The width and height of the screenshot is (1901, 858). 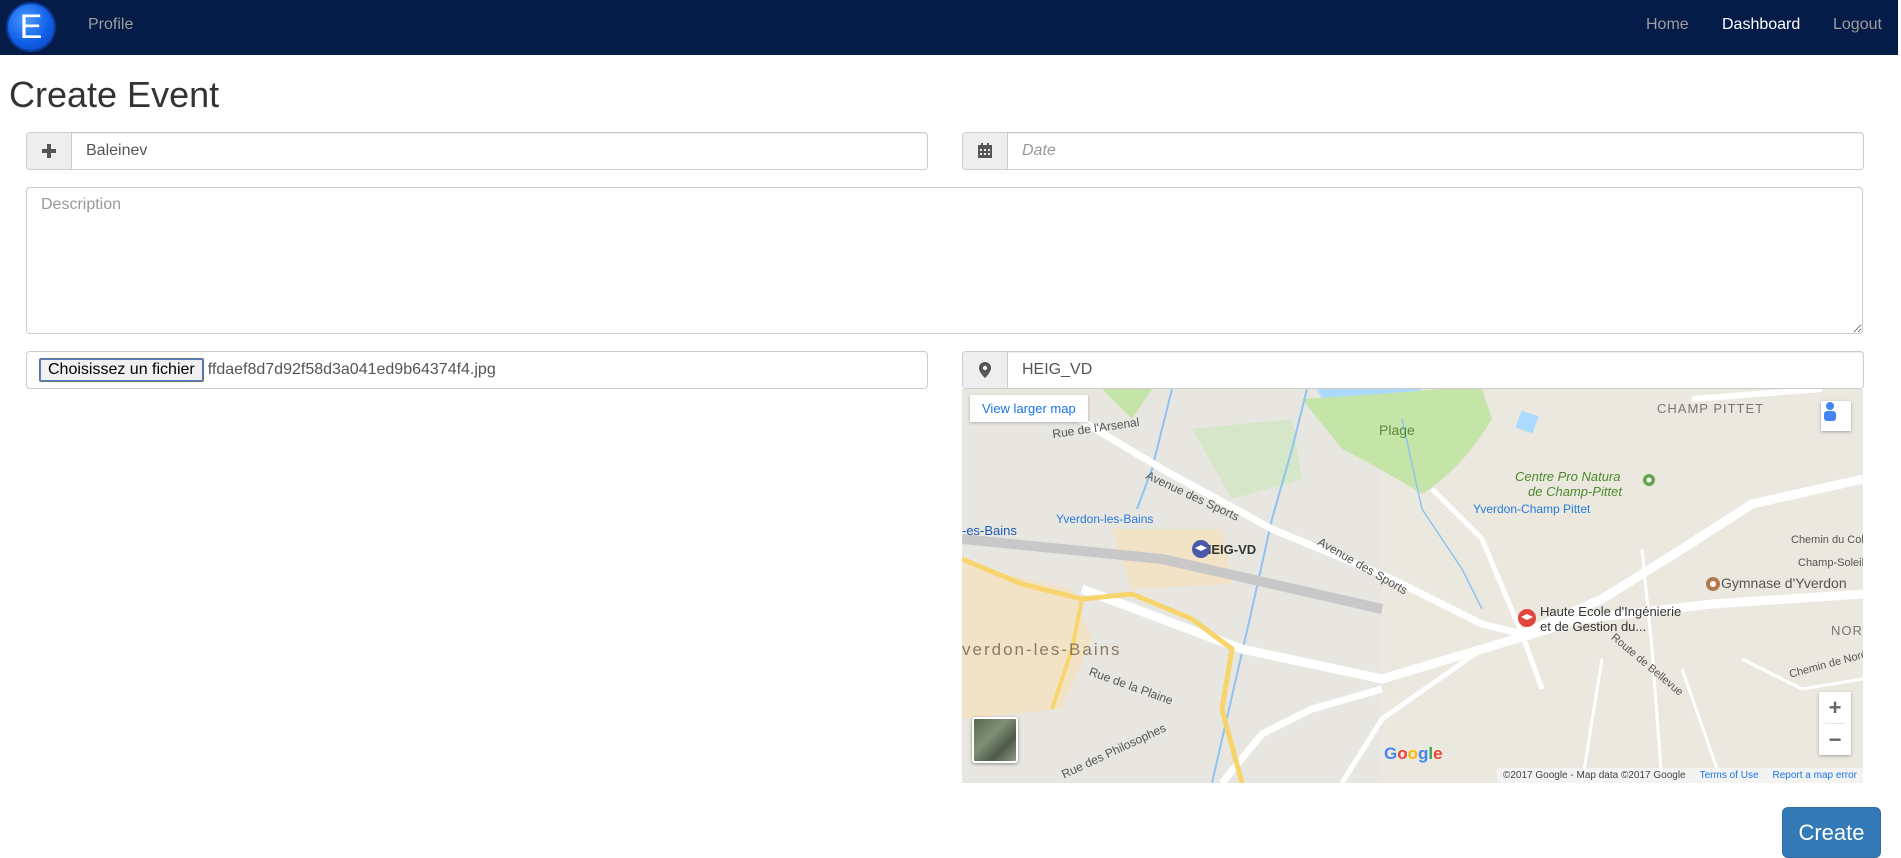 What do you see at coordinates (1830, 563) in the screenshot?
I see `map-label-champ-soleil: Champ-Soleil` at bounding box center [1830, 563].